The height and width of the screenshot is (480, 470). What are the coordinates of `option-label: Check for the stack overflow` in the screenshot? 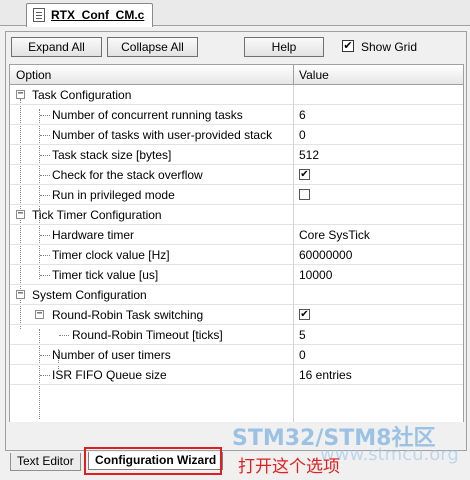 It's located at (127, 175).